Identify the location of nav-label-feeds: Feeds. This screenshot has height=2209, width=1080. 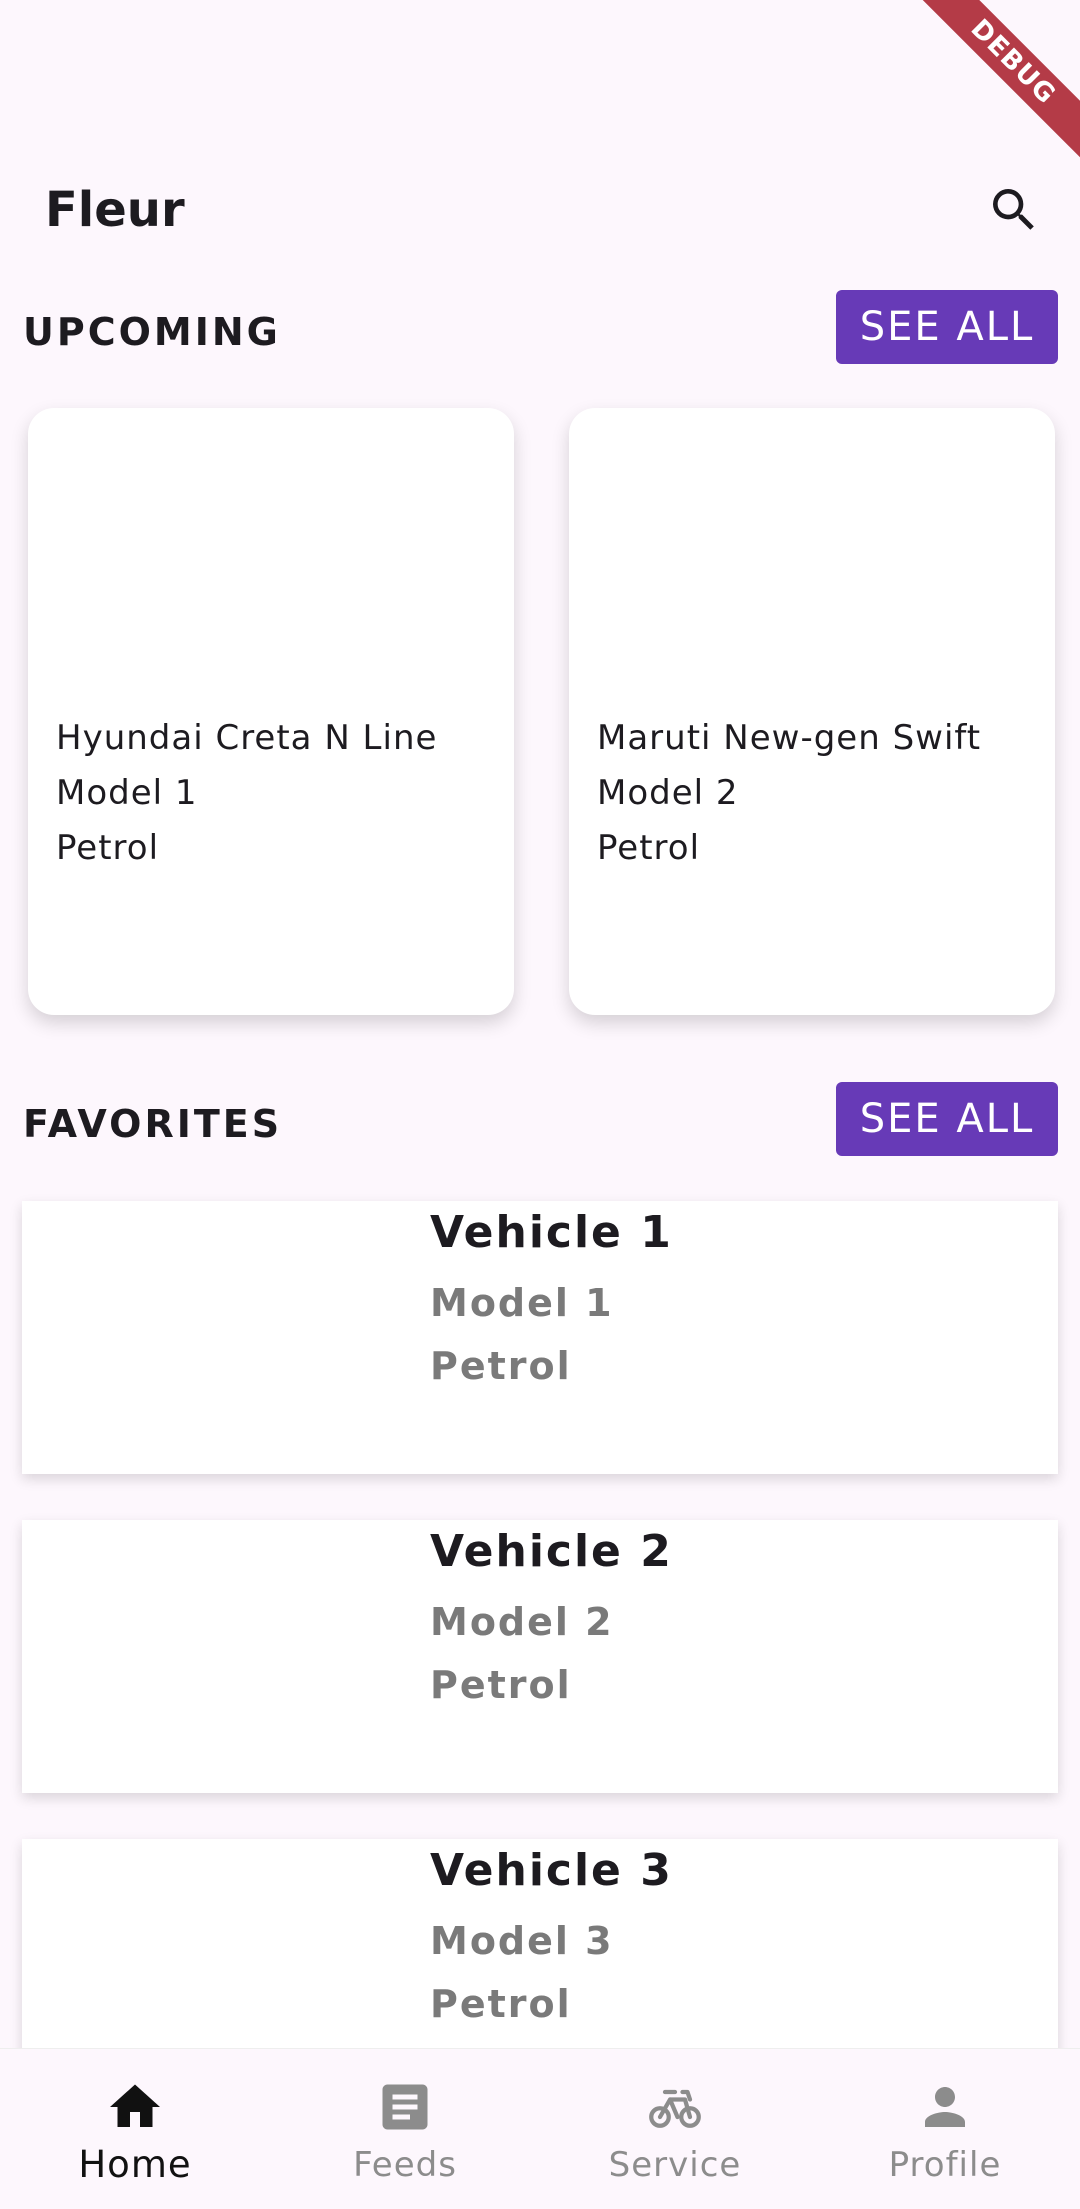
(405, 2165).